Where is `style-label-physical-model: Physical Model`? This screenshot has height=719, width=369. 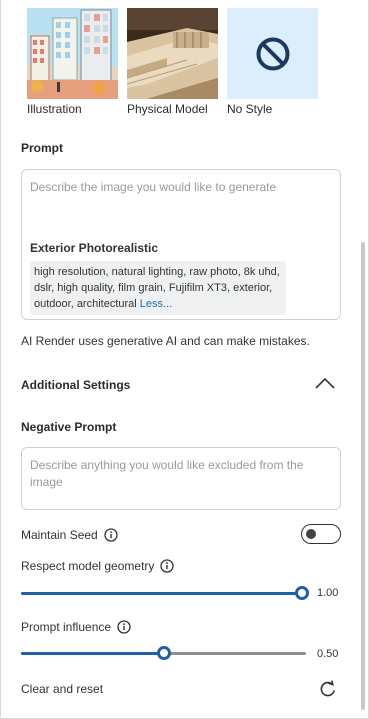
style-label-physical-model: Physical Model is located at coordinates (167, 109).